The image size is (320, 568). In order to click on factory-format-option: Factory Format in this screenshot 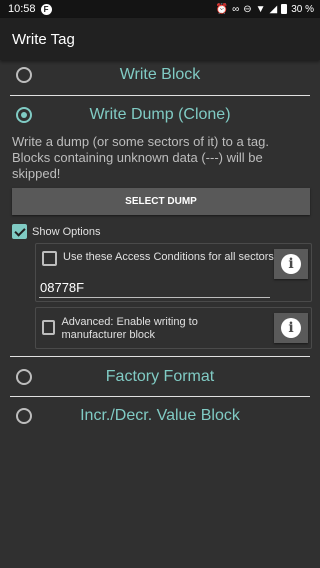, I will do `click(160, 377)`.